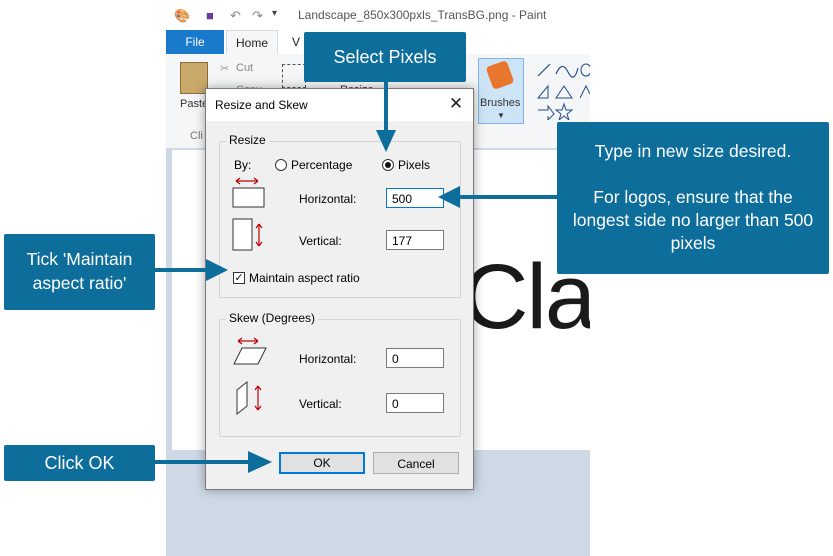 The image size is (833, 556). Describe the element at coordinates (693, 151) in the screenshot. I see `callout-type-size-line1: Type in new size desired.` at that location.